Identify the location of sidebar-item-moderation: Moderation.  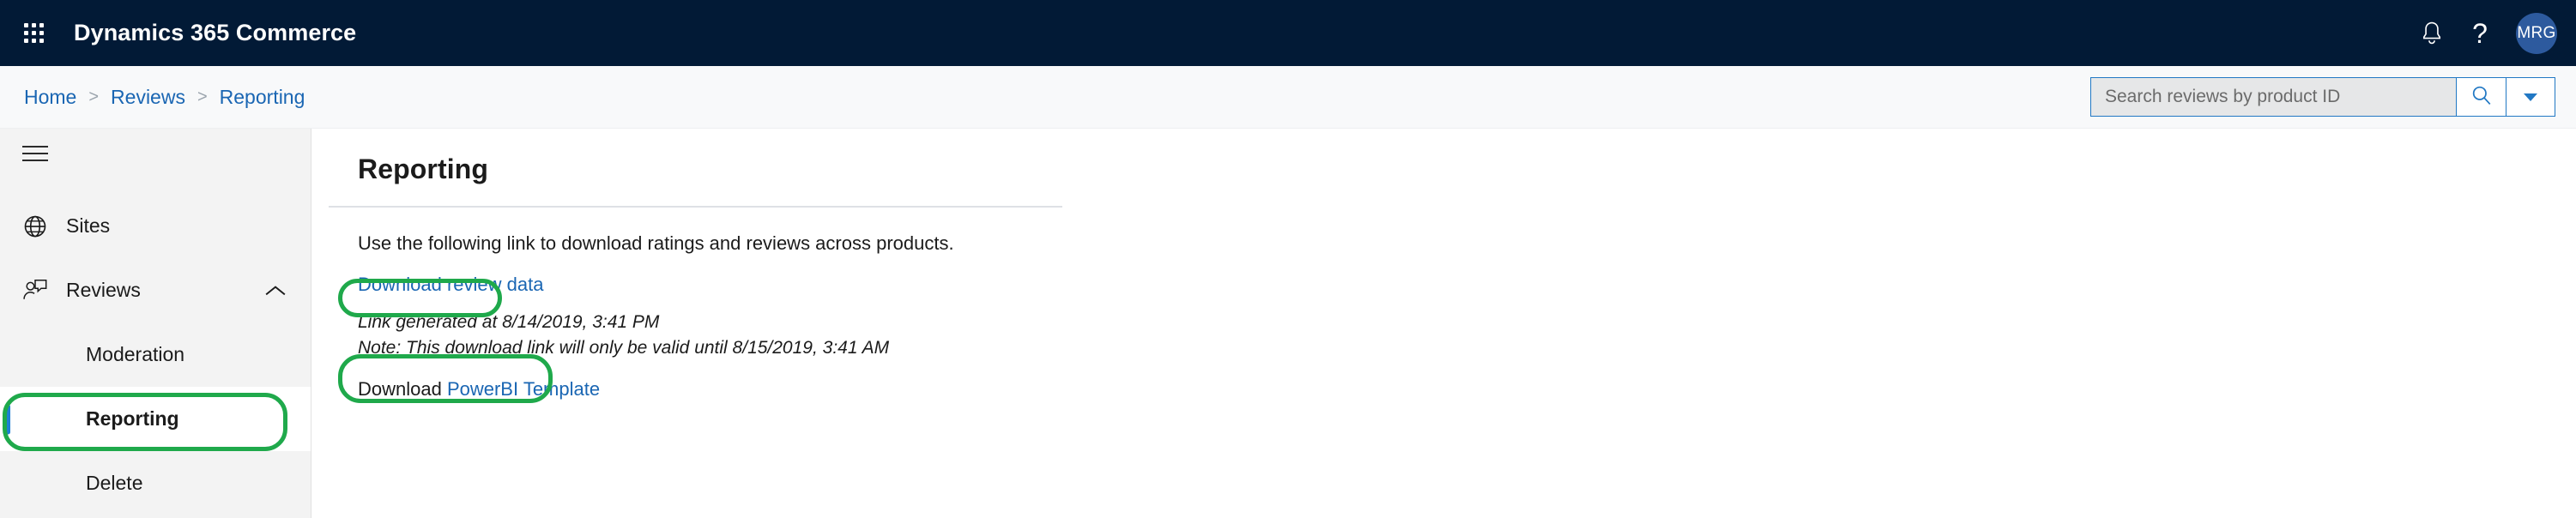
(155, 354).